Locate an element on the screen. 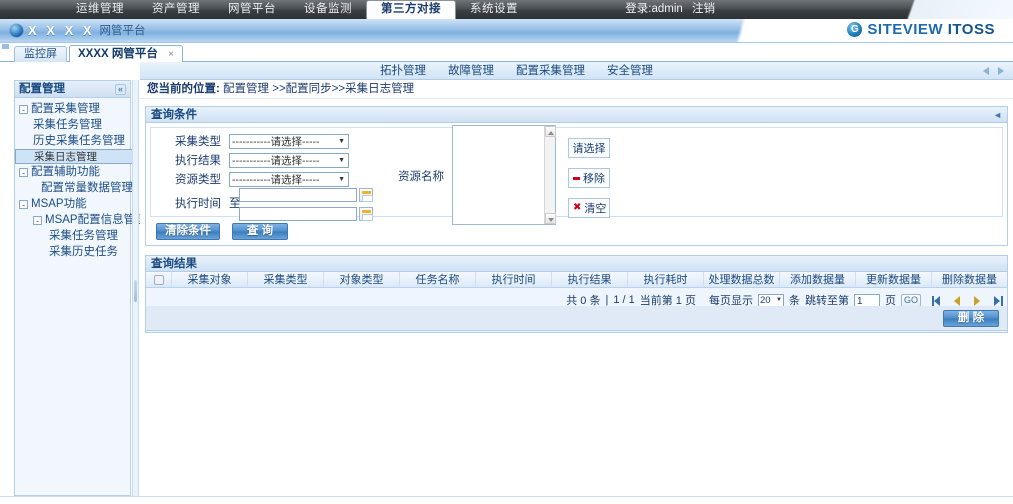 The image size is (1013, 504). brand-bar: X X X X 网管平台 G SITEVIEW ITOSS is located at coordinates (506, 31).